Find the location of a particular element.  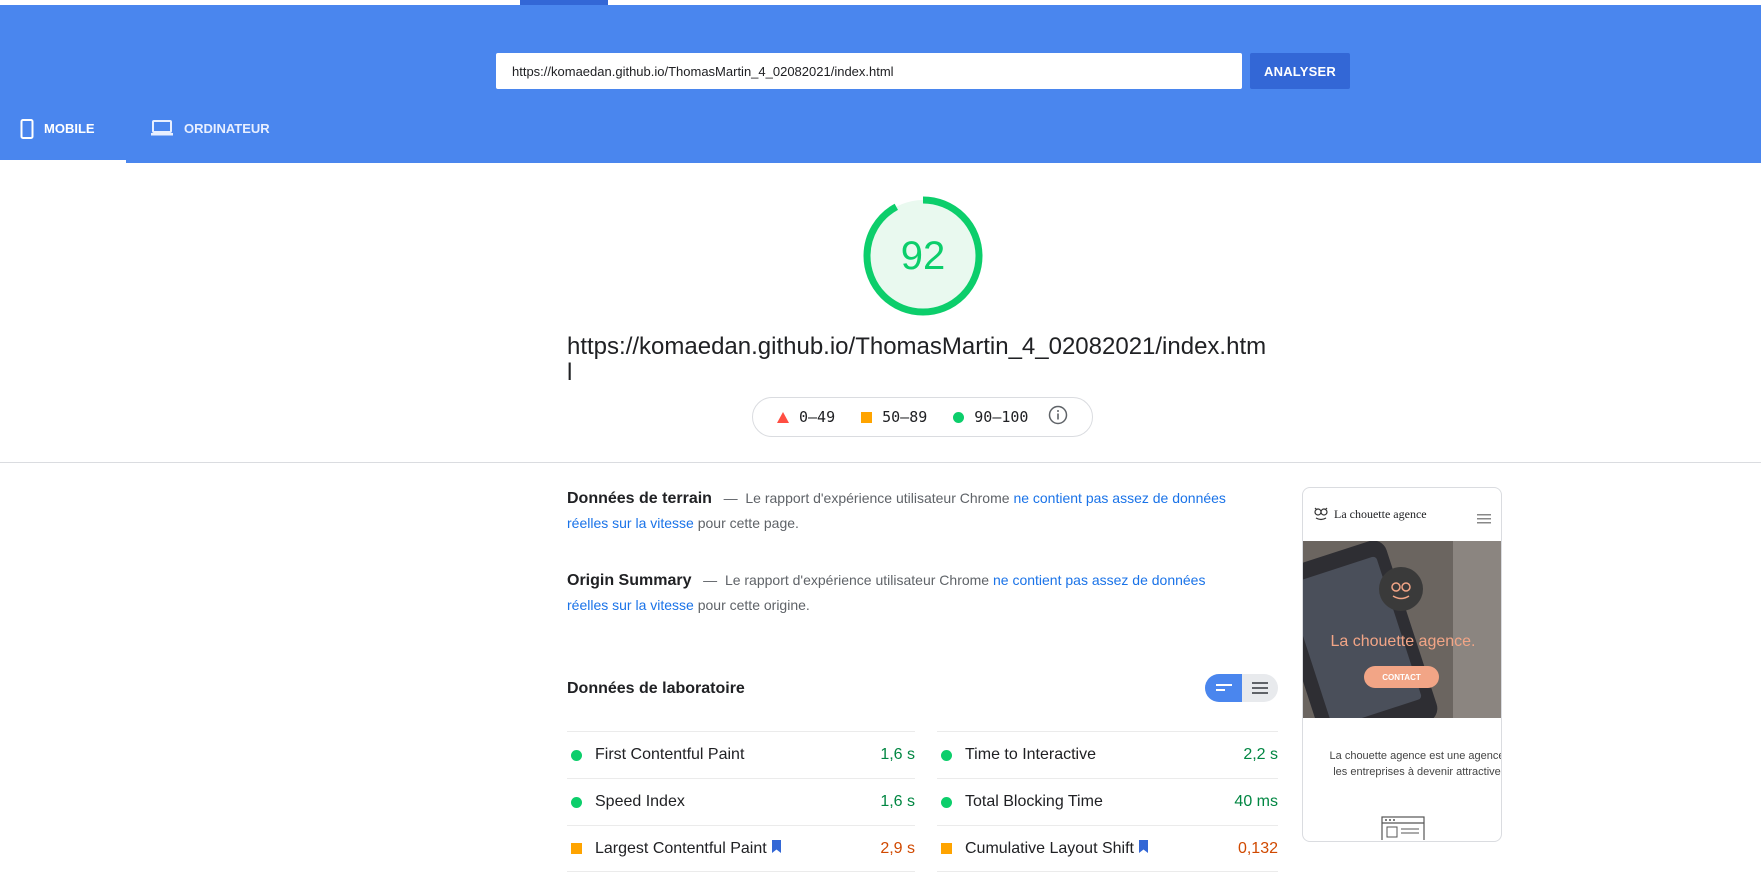

info-icon is located at coordinates (1058, 417).